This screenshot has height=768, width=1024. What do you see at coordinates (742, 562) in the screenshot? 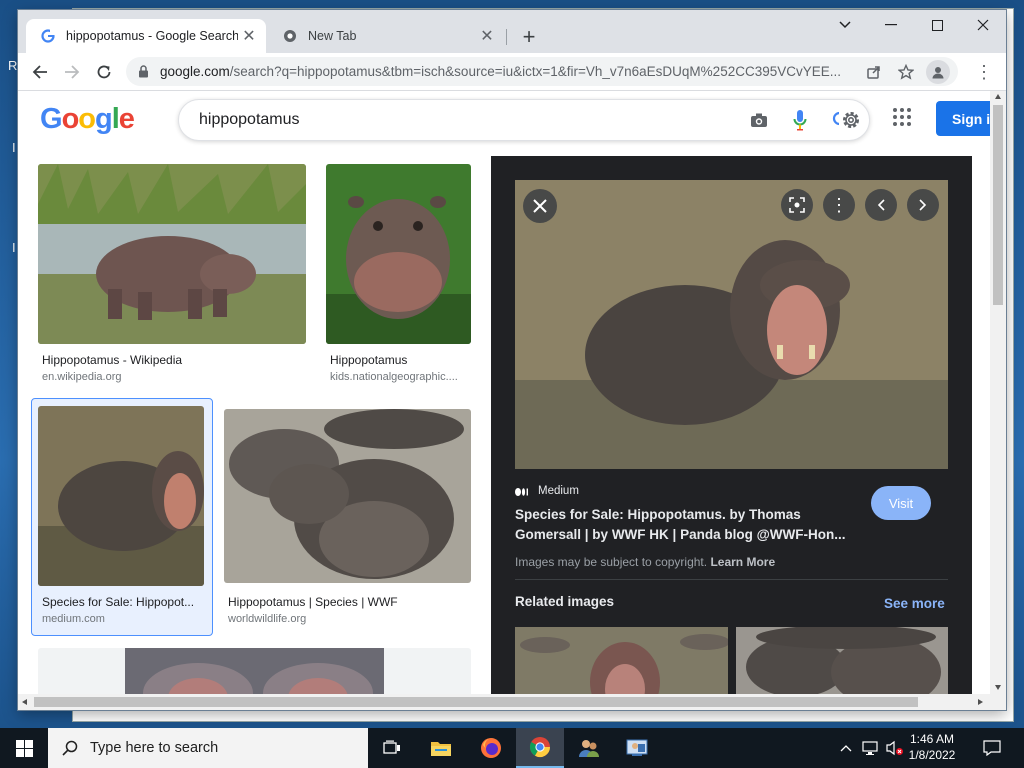
I see `learn-more-link: Learn More` at bounding box center [742, 562].